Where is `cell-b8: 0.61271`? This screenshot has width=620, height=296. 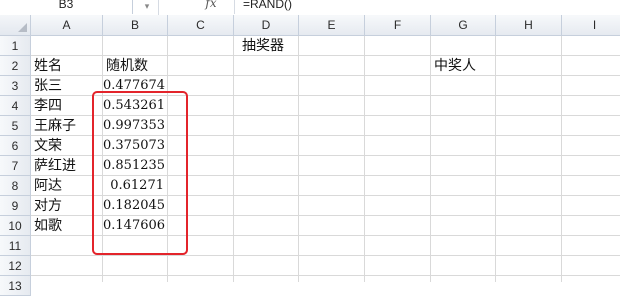 cell-b8: 0.61271 is located at coordinates (135, 186).